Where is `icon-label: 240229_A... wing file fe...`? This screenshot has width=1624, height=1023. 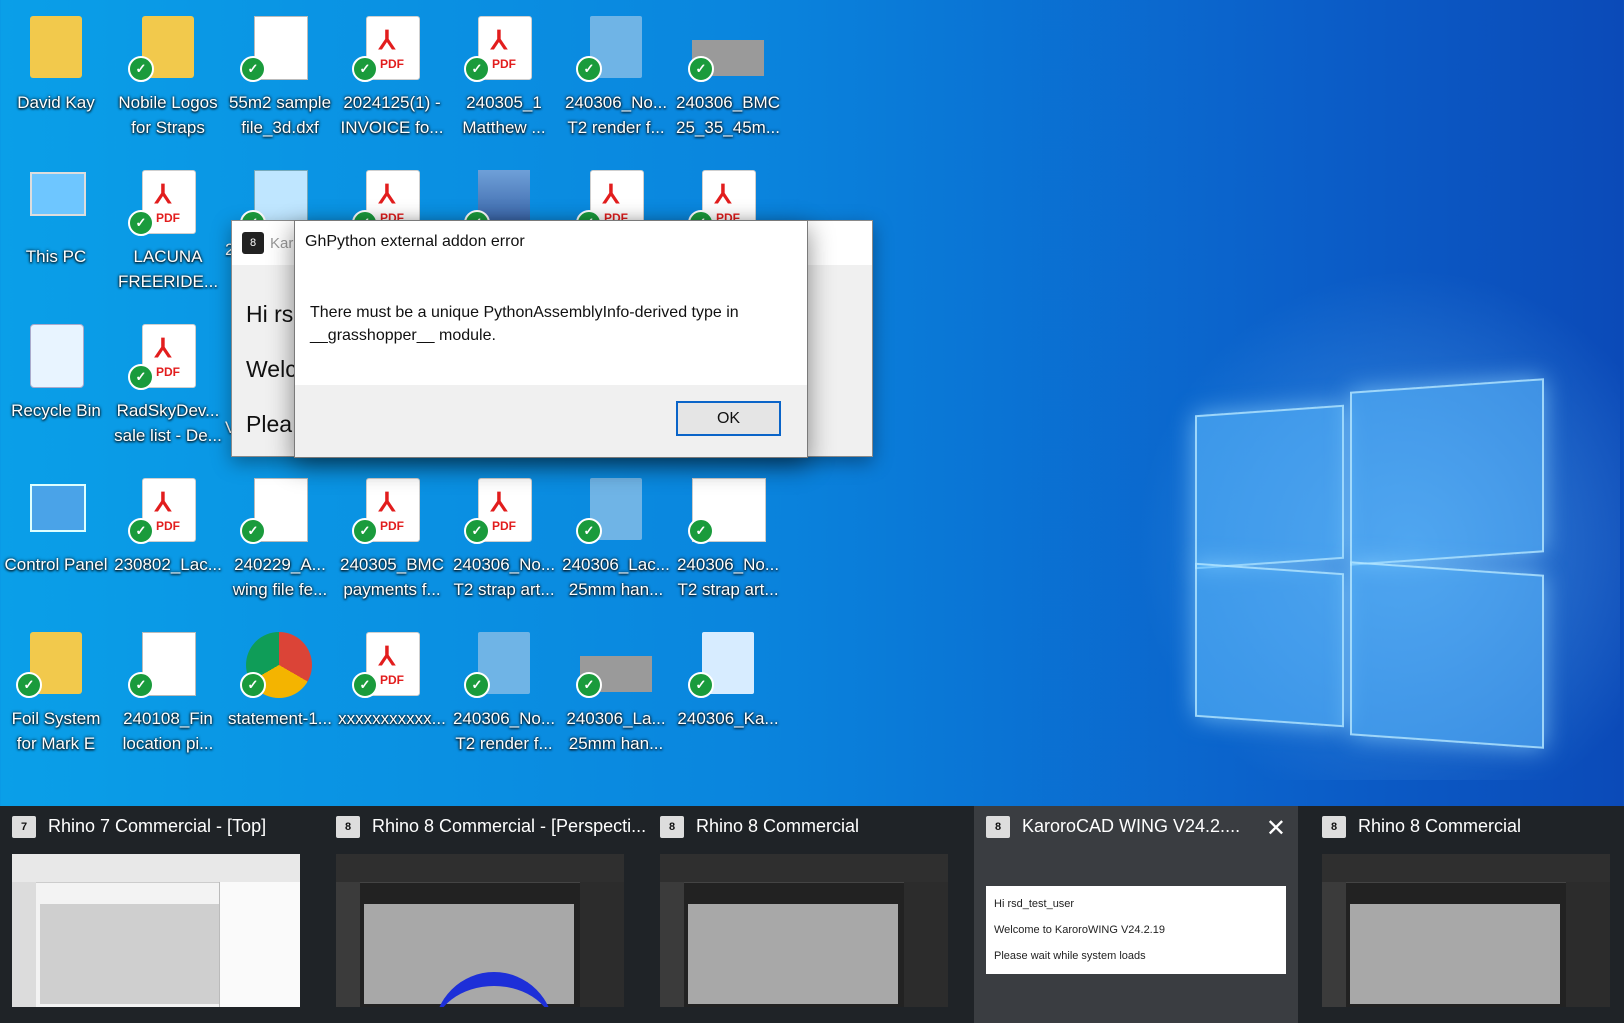 icon-label: 240229_A... wing file fe... is located at coordinates (280, 577).